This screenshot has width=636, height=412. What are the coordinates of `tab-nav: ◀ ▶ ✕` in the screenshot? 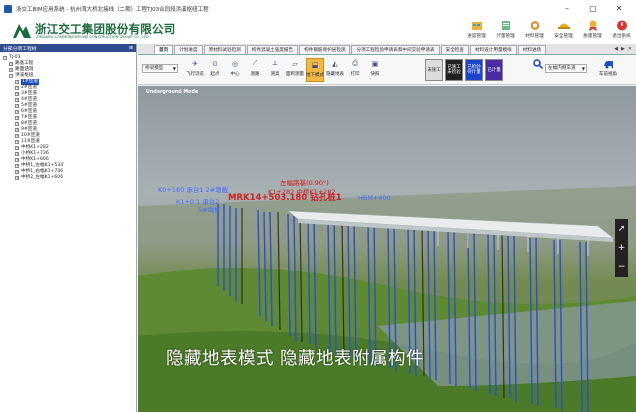 It's located at (623, 49).